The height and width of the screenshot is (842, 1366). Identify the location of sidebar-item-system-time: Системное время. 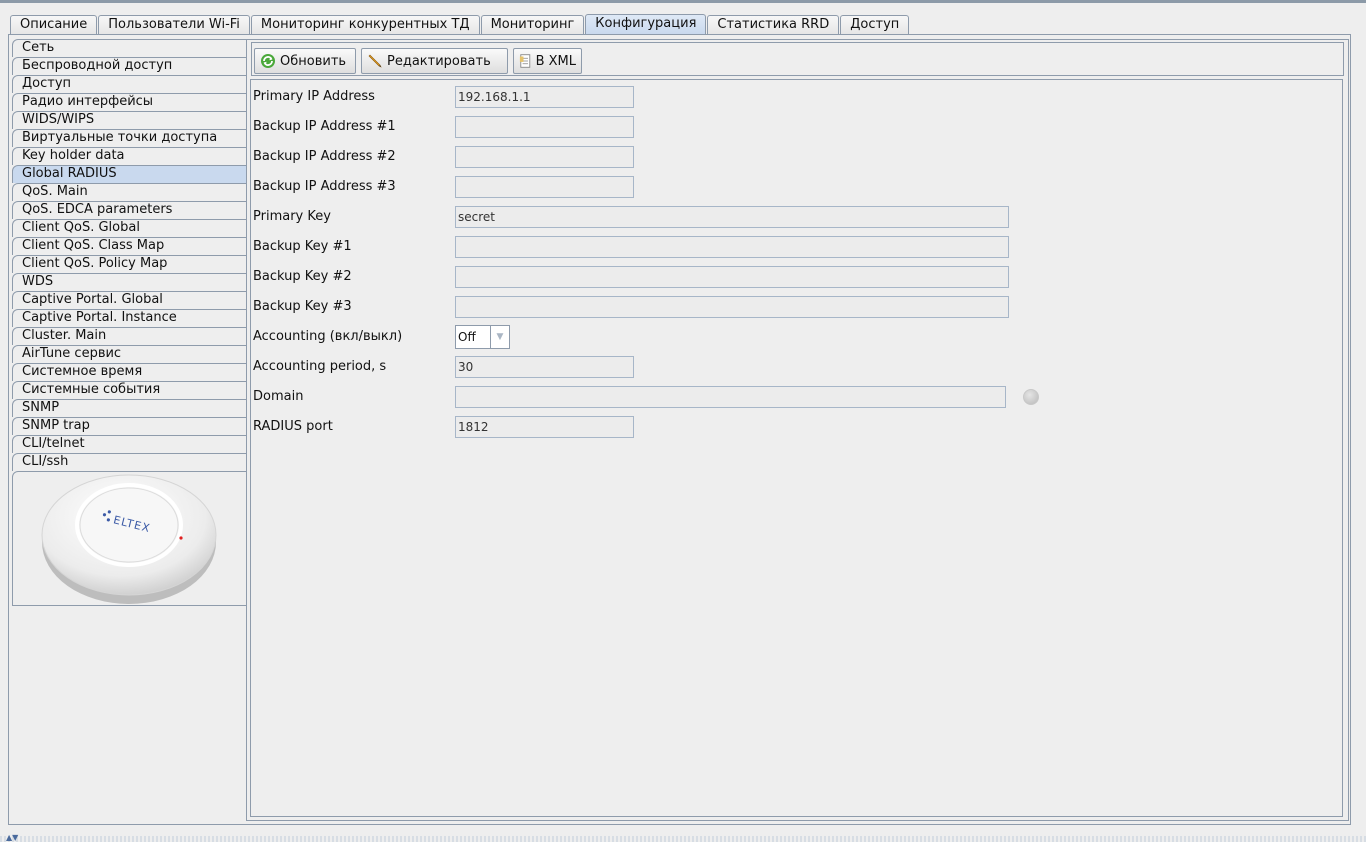
(130, 372).